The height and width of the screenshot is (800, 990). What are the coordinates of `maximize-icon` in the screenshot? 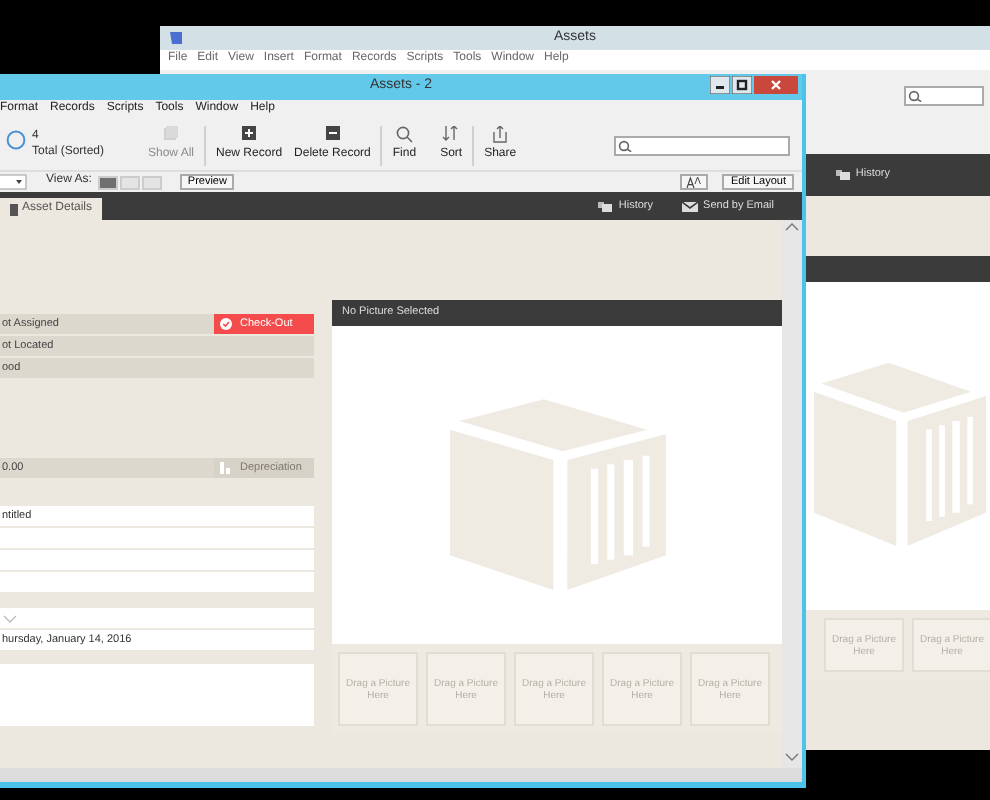 It's located at (742, 85).